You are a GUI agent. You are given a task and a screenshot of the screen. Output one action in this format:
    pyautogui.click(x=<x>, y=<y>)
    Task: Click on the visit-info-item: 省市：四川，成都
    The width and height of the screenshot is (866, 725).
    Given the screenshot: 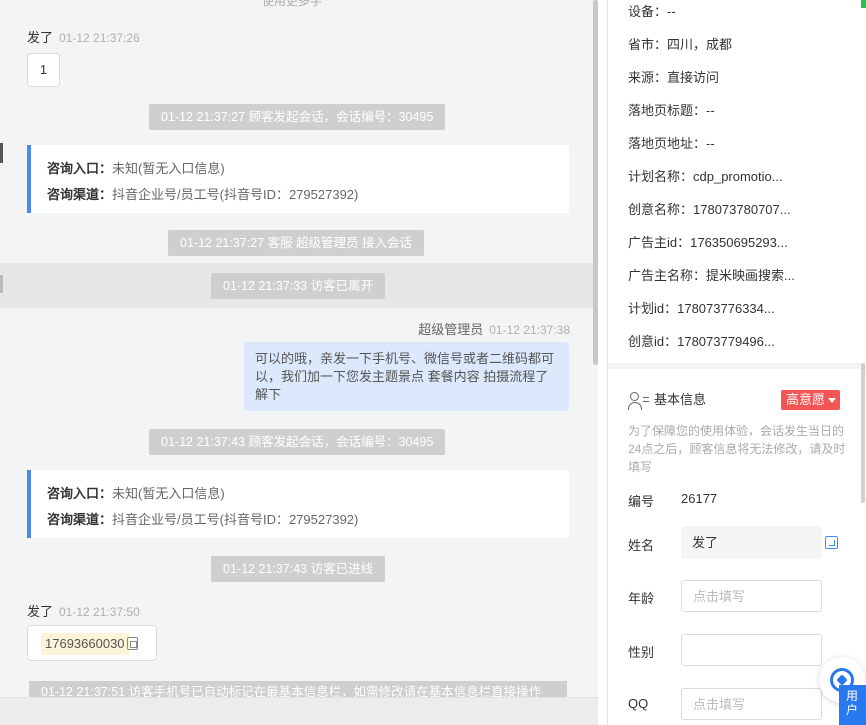 What is the action you would take?
    pyautogui.click(x=680, y=44)
    